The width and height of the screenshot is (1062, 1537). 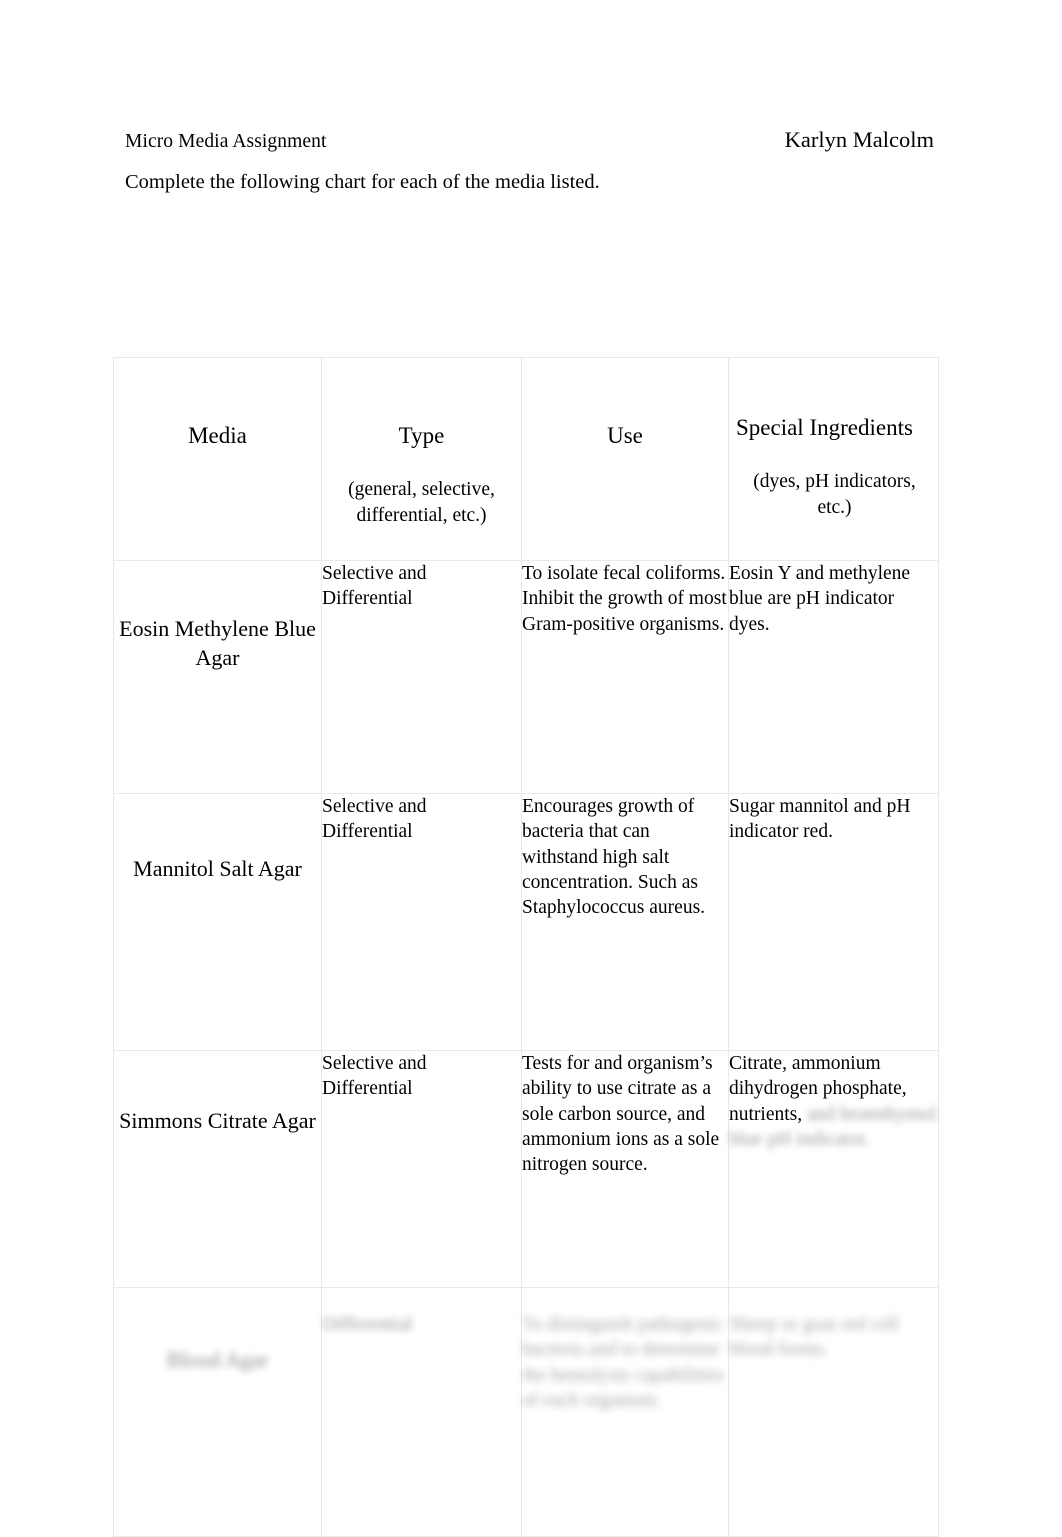 What do you see at coordinates (421, 435) in the screenshot?
I see `column-header-type-label: Type` at bounding box center [421, 435].